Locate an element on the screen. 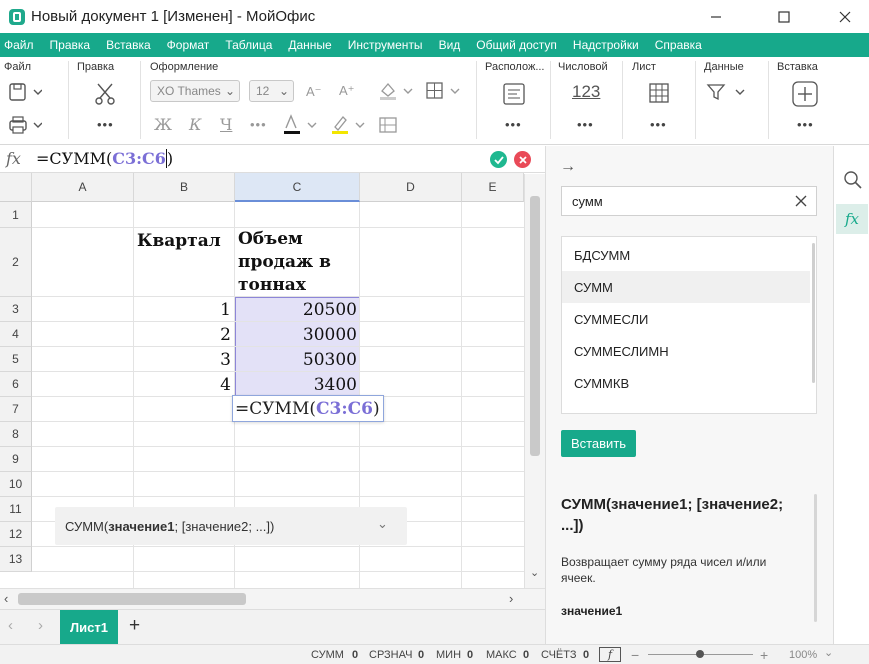 The height and width of the screenshot is (664, 869). vertical-scrollbar-track: ⌄ is located at coordinates (534, 381).